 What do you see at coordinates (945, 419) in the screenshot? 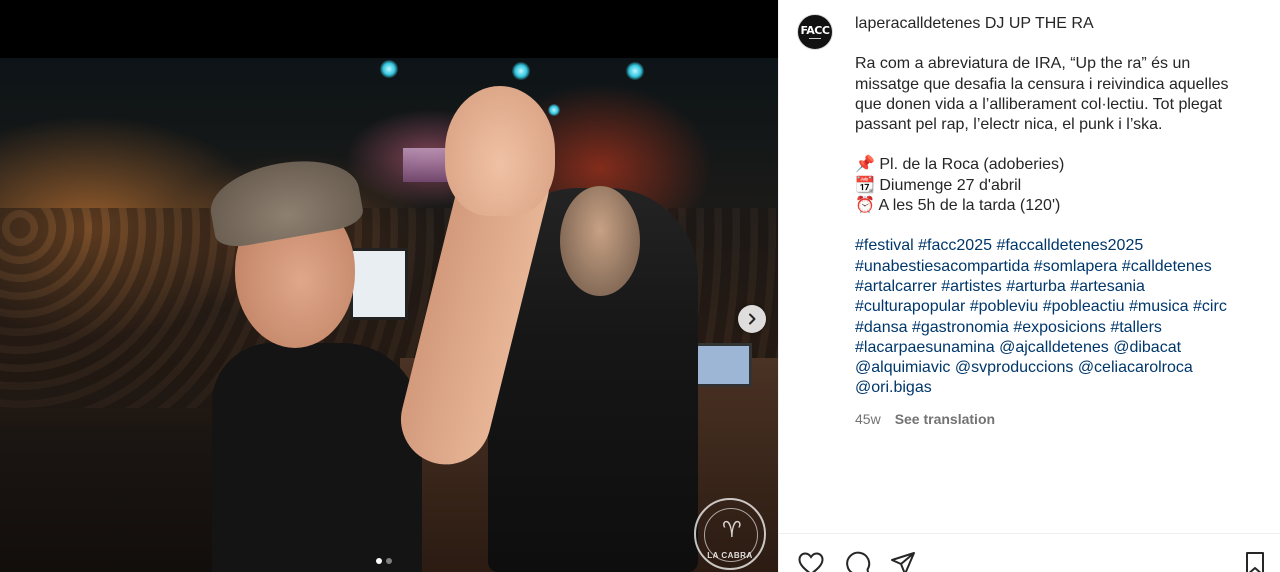
I see `see-translation-button: See translation` at bounding box center [945, 419].